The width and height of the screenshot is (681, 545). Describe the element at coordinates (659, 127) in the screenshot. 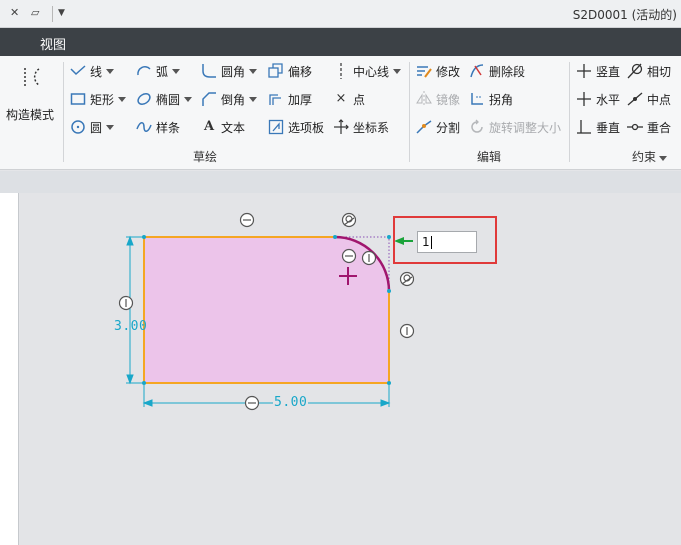

I see `coincident-label: 重合` at that location.